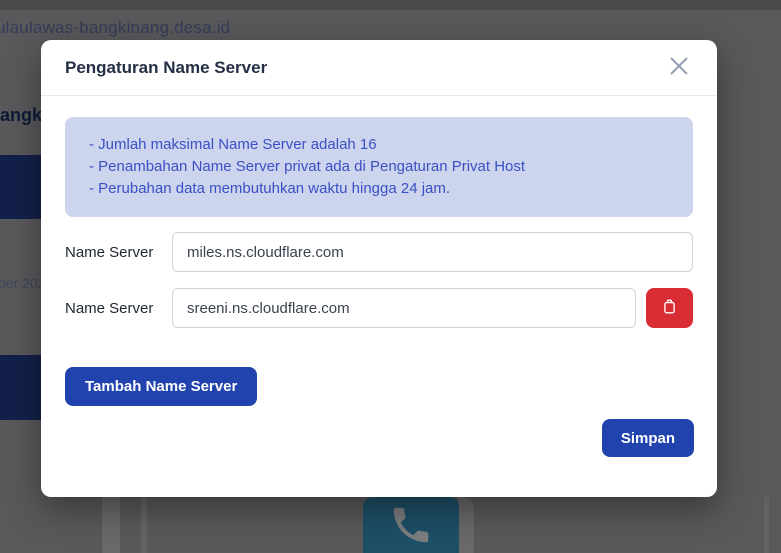  I want to click on close-button, so click(679, 68).